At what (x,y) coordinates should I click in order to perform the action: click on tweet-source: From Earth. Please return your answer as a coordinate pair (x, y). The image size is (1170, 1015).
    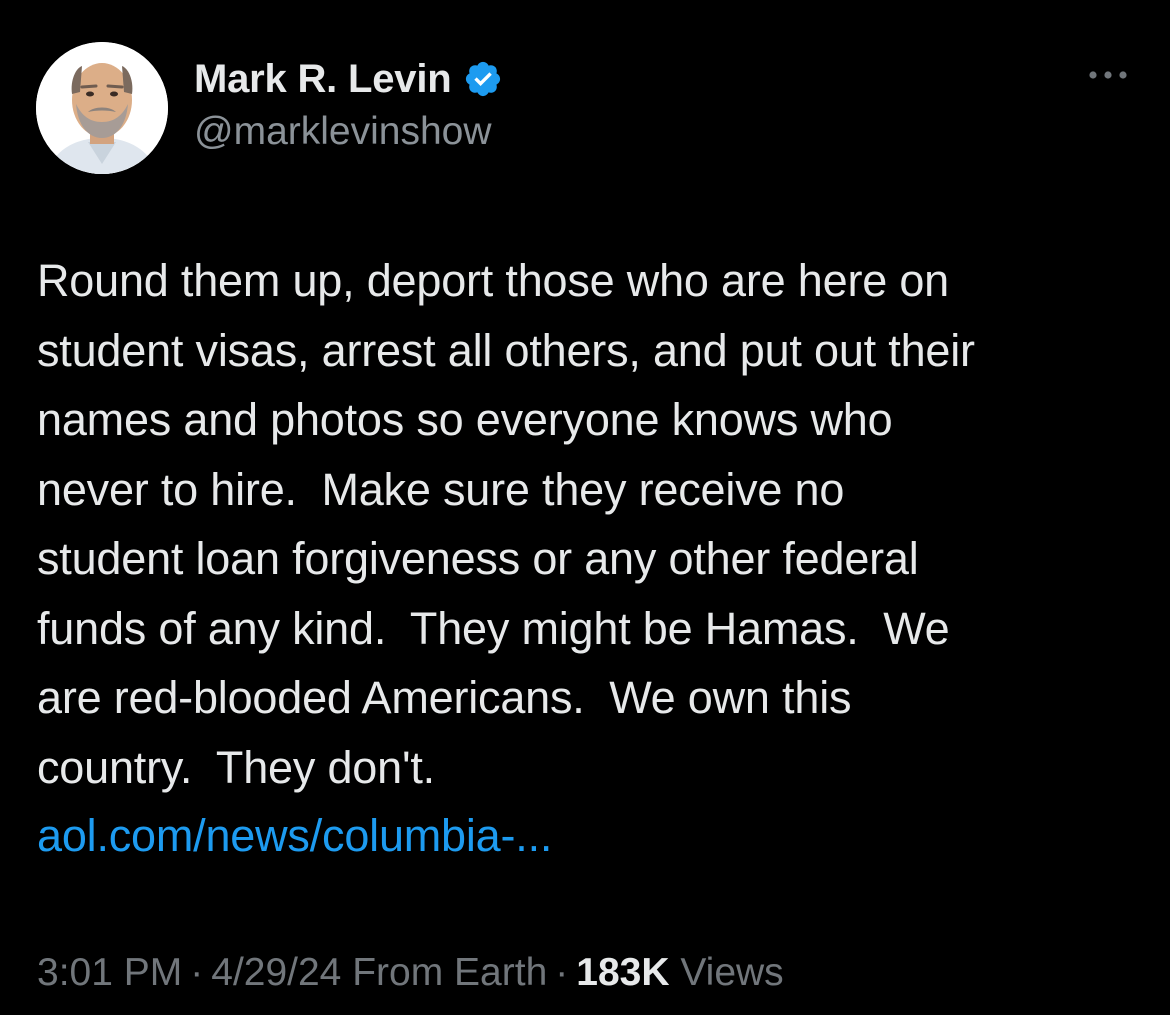
    Looking at the image, I should click on (450, 972).